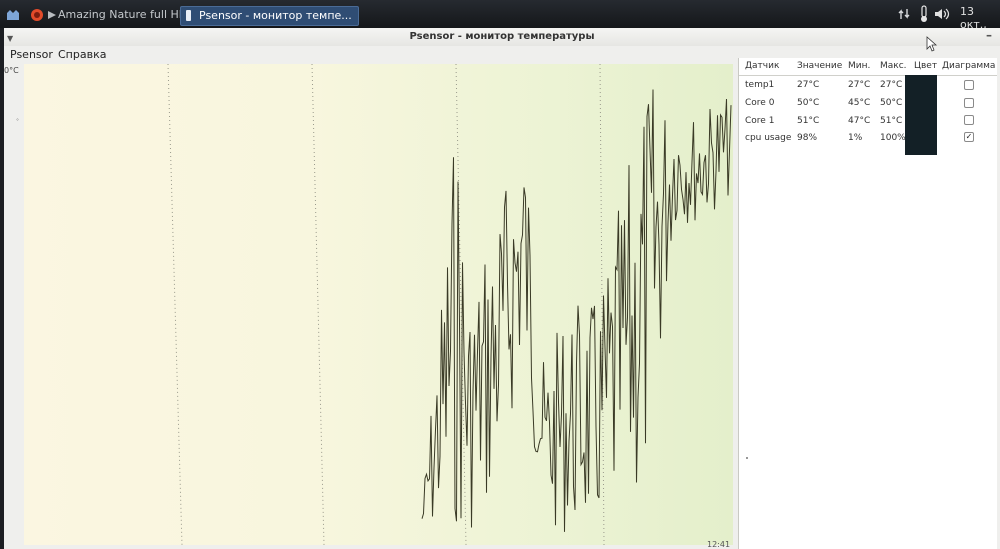 This screenshot has width=1000, height=549. Describe the element at coordinates (37, 15) in the screenshot. I see `browser-icon` at that location.